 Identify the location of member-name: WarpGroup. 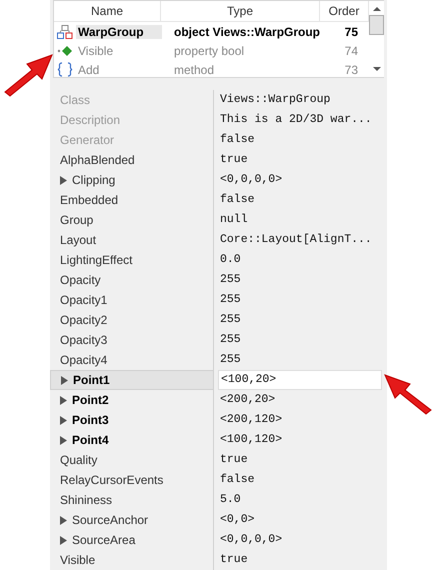
(119, 31).